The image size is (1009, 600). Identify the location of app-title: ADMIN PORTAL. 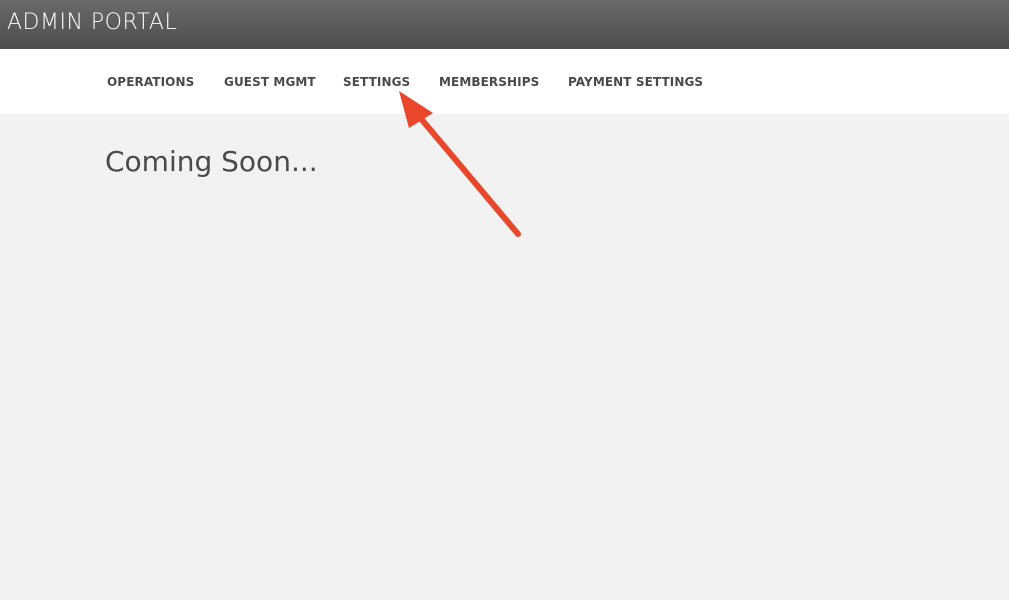
(92, 22).